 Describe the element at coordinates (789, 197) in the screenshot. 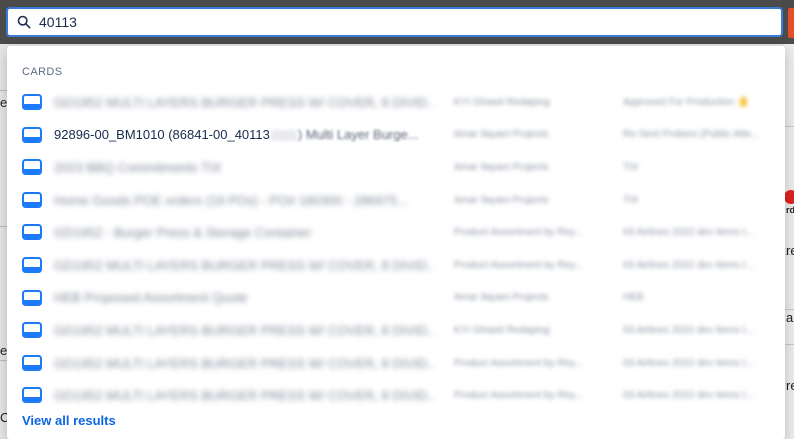

I see `background-red-badge` at that location.